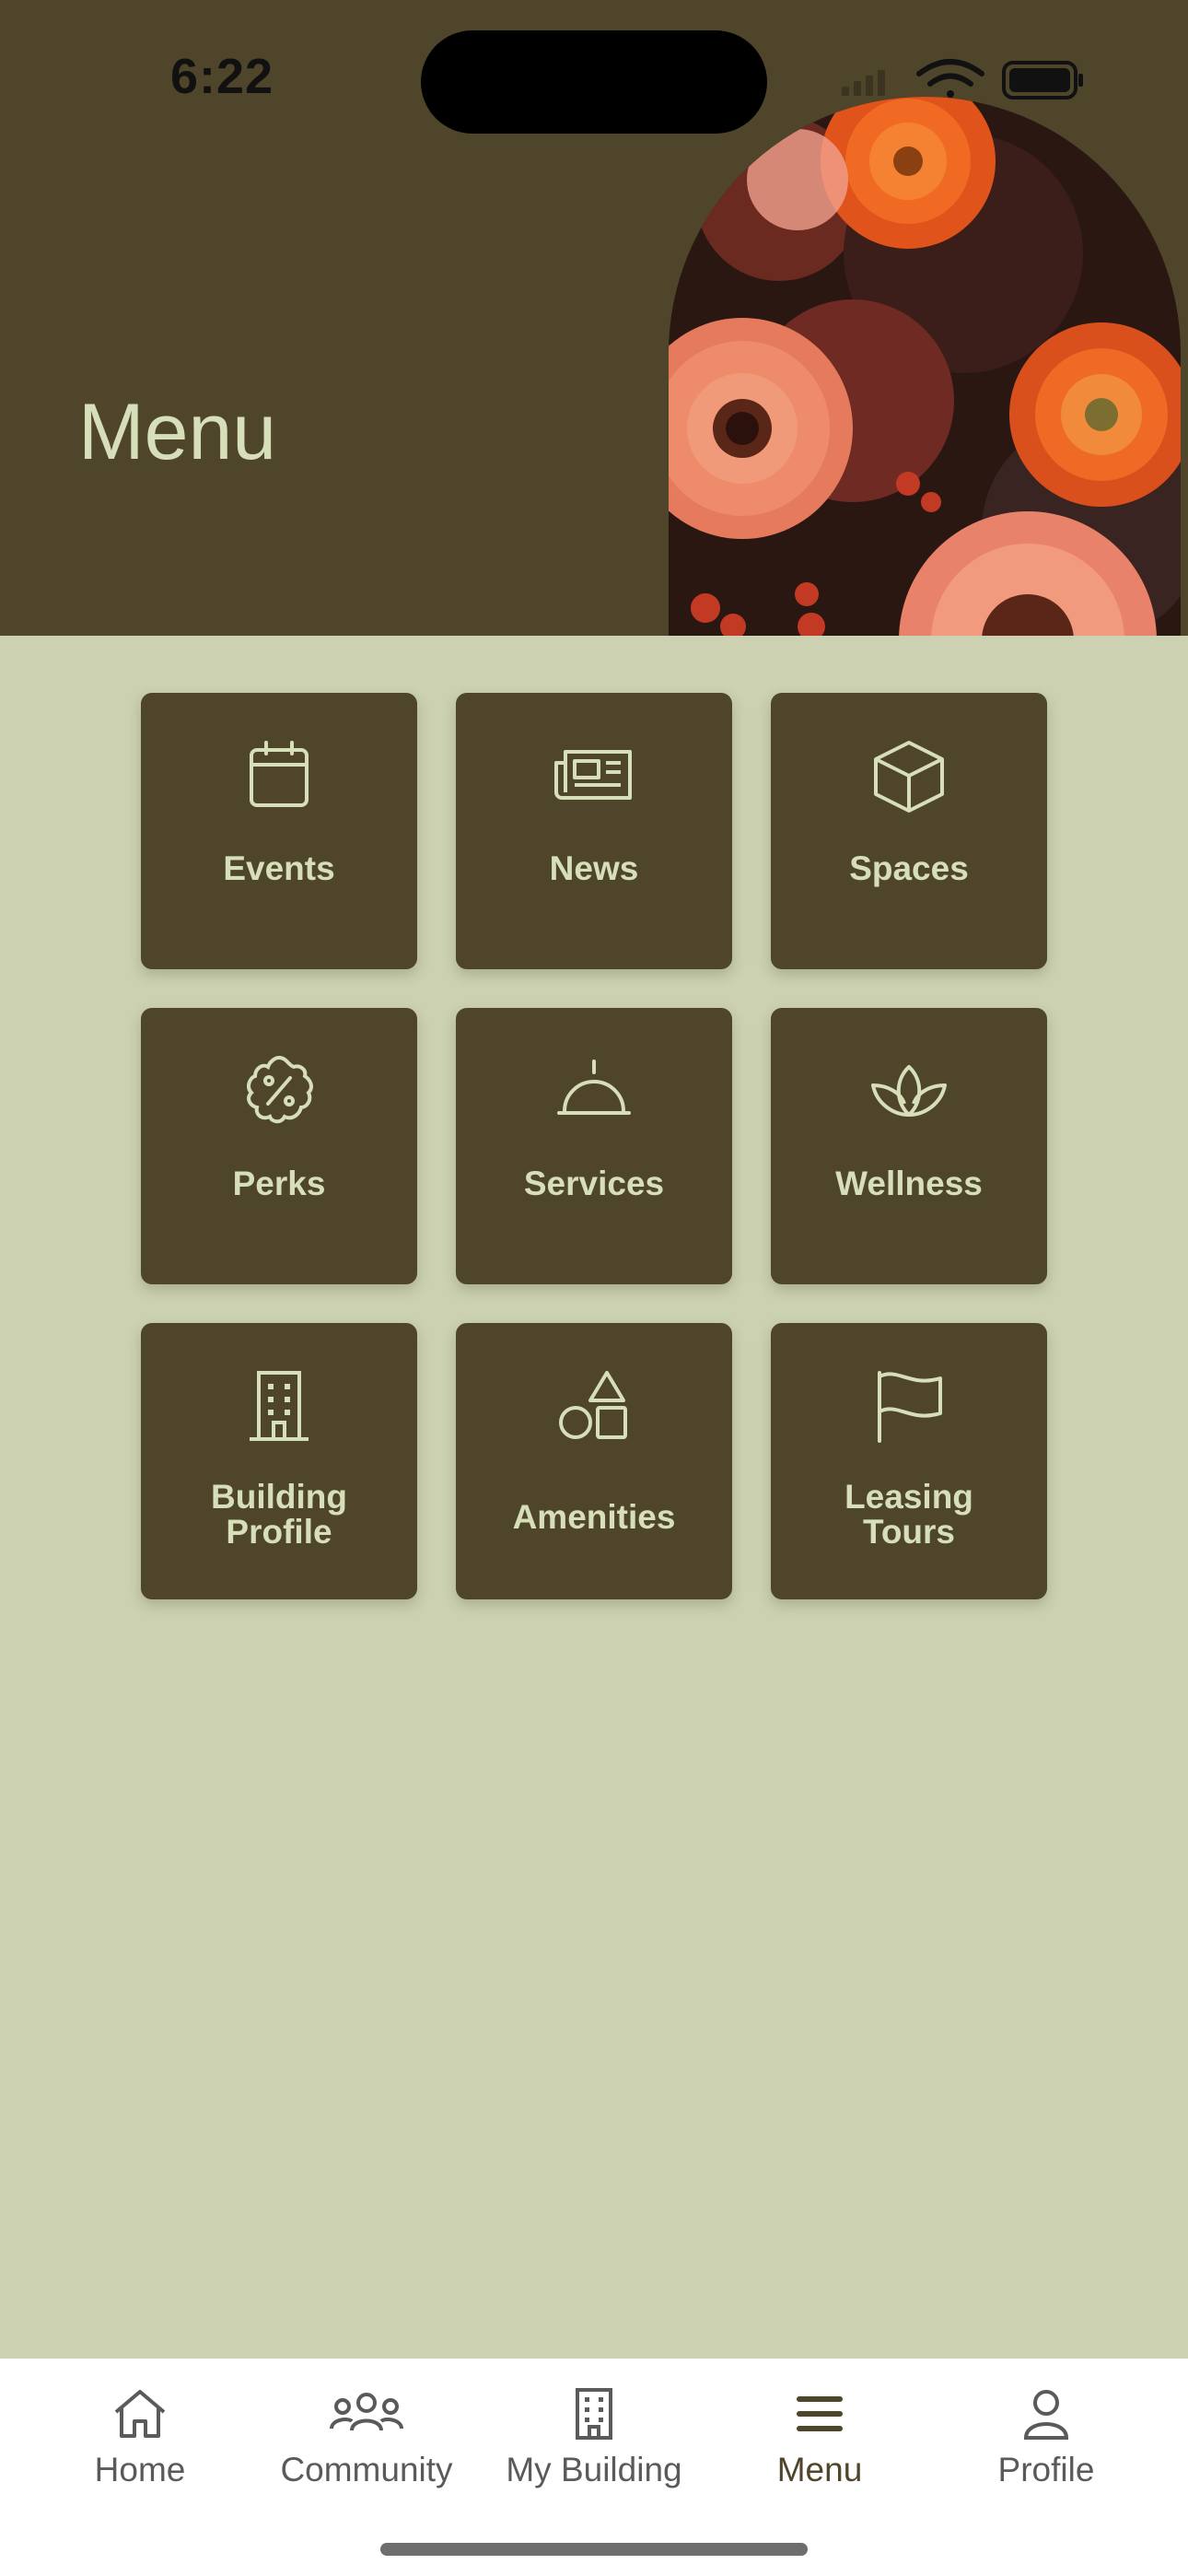  Describe the element at coordinates (279, 774) in the screenshot. I see `calendar-icon` at that location.